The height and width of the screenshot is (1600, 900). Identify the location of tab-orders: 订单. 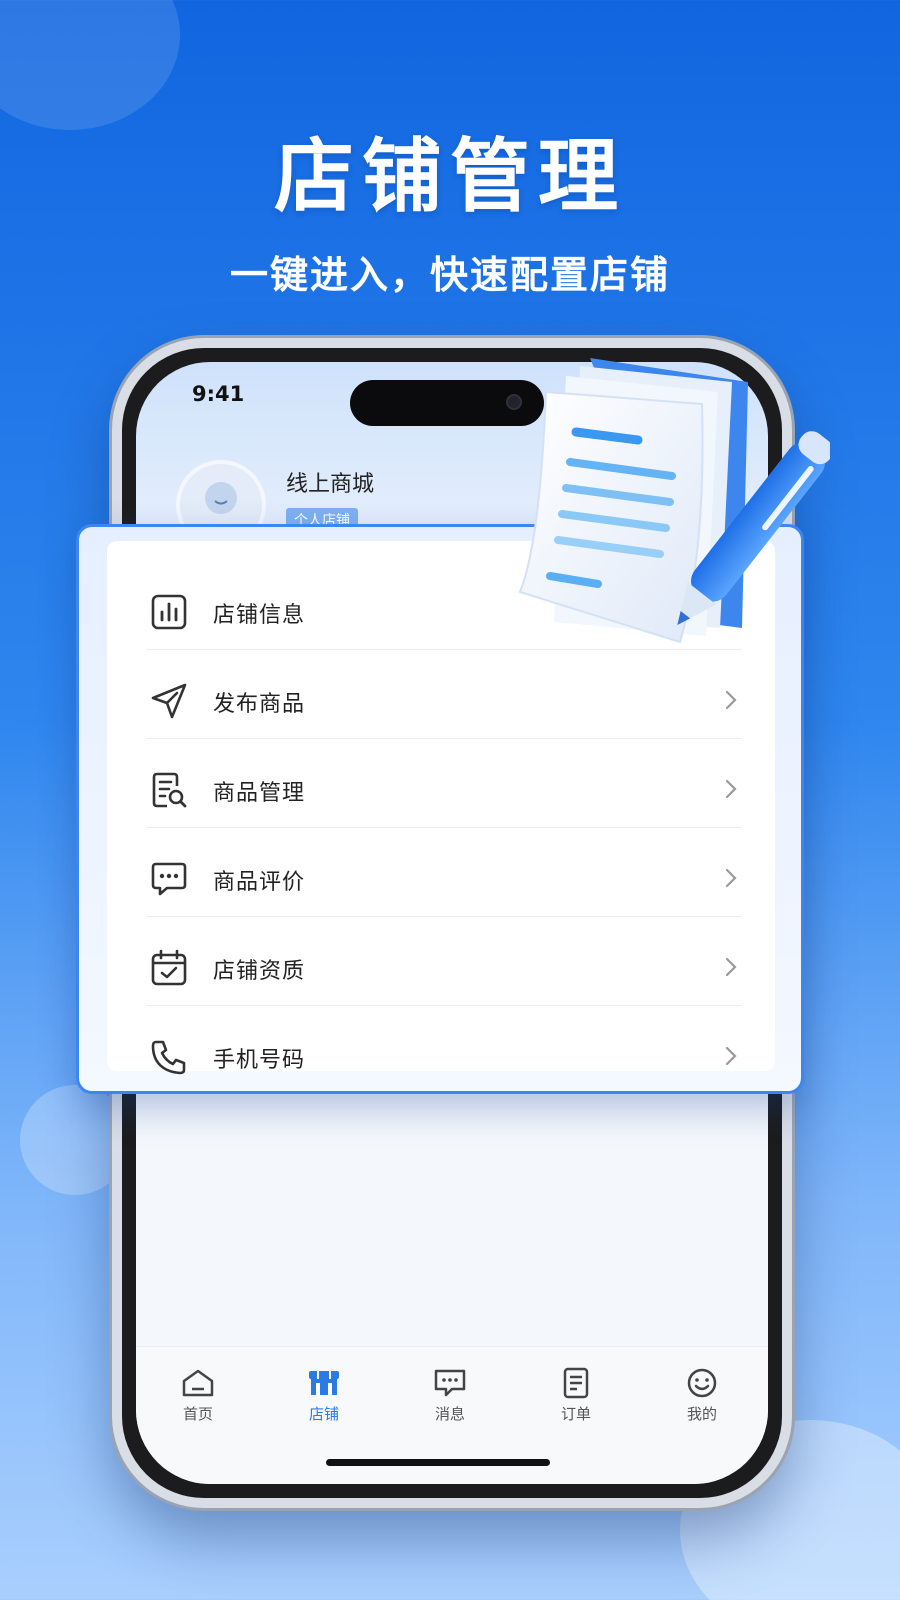
(576, 1395).